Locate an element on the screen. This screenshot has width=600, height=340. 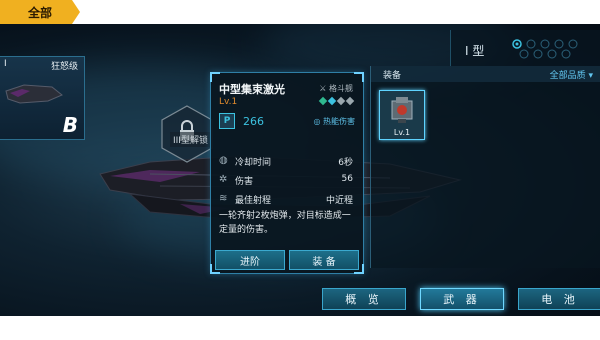
ship-thumbnail is located at coordinates (34, 94).